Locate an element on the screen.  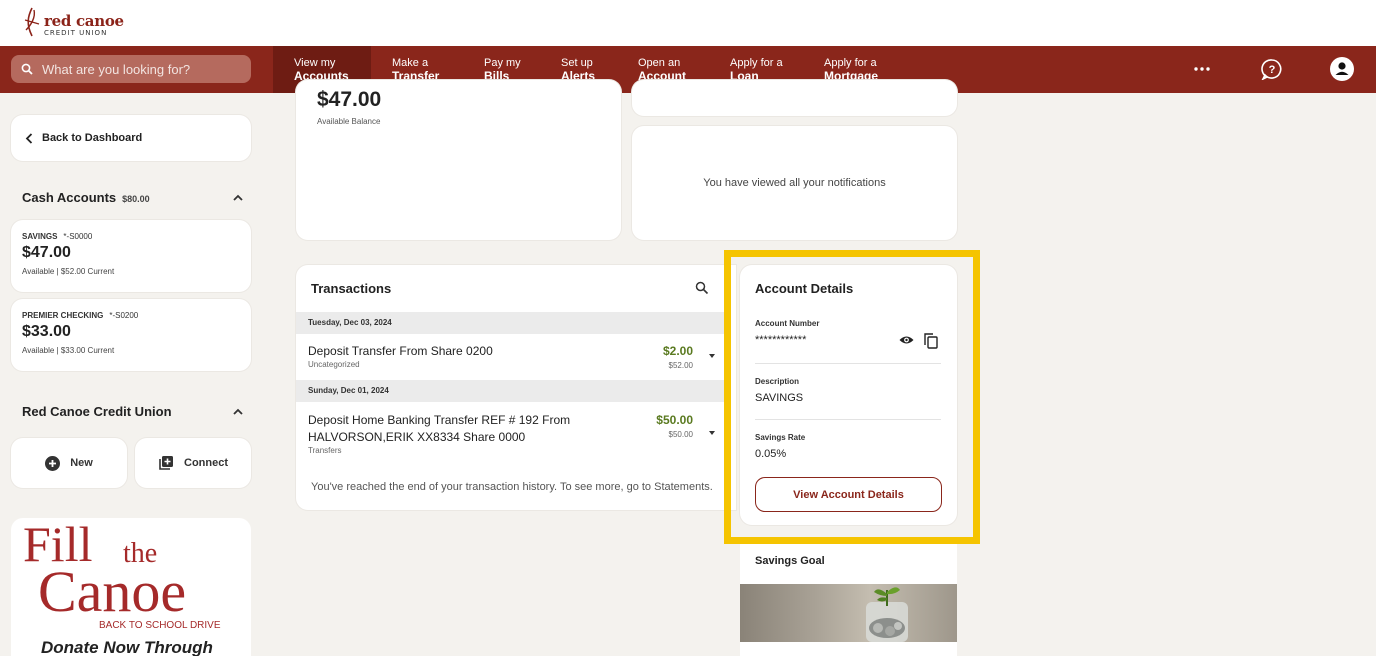
transactions-title: Transactions is located at coordinates (351, 288).